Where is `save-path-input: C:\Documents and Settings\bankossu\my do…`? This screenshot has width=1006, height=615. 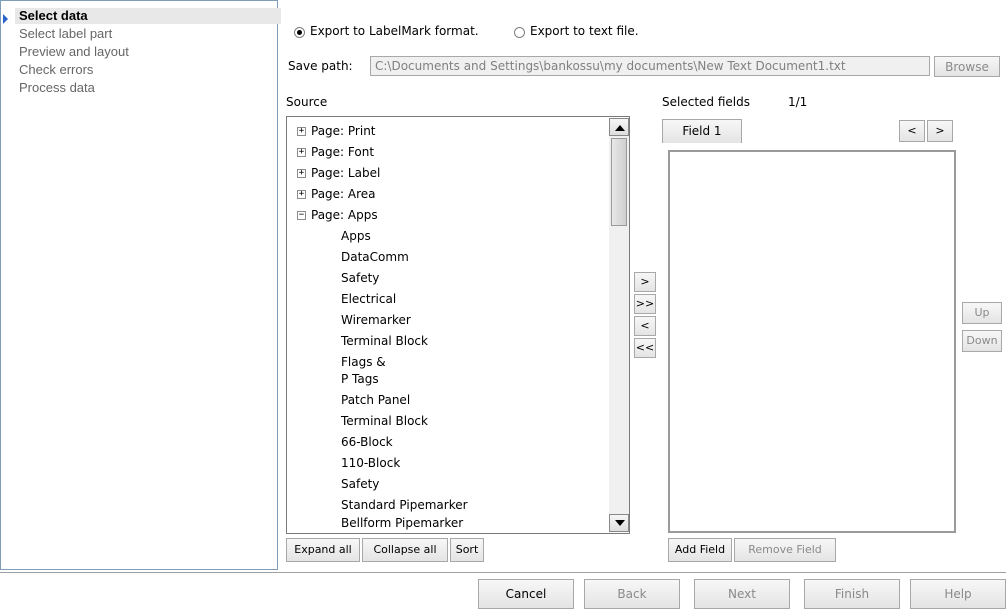 save-path-input: C:\Documents and Settings\bankossu\my do… is located at coordinates (650, 66).